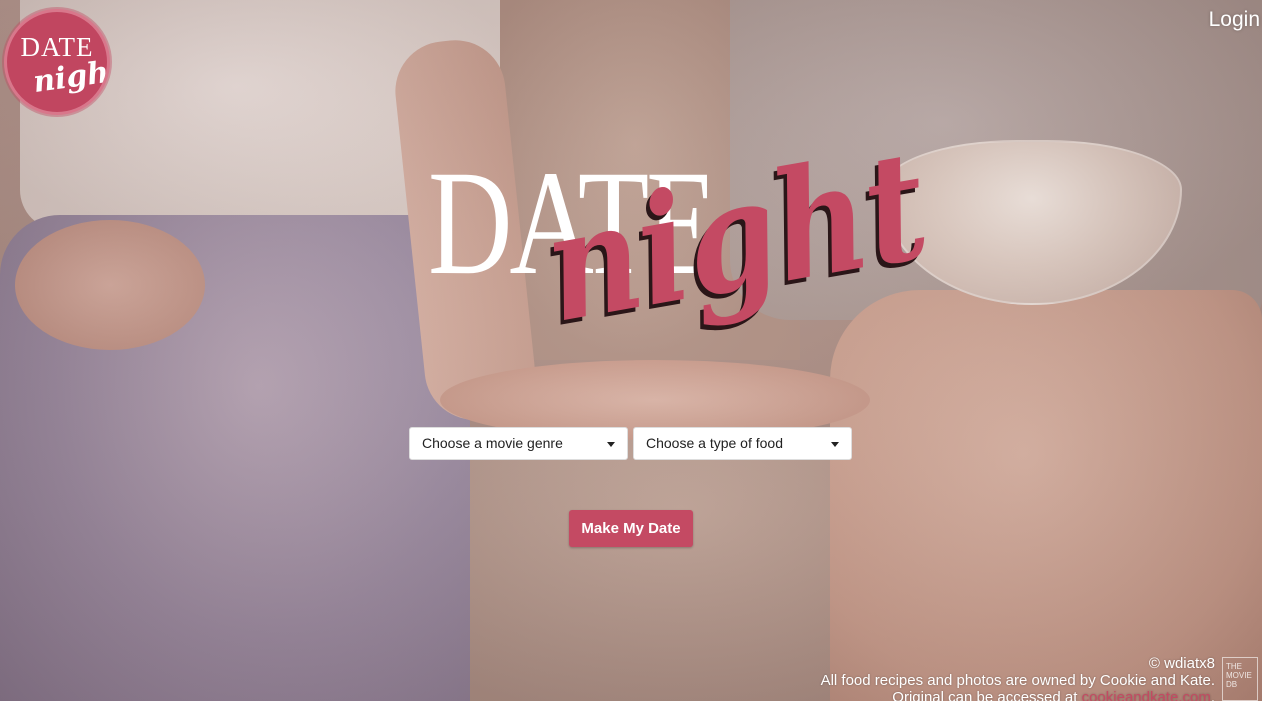 Image resolution: width=1262 pixels, height=701 pixels. Describe the element at coordinates (1212, 695) in the screenshot. I see `original-suffix: .` at that location.